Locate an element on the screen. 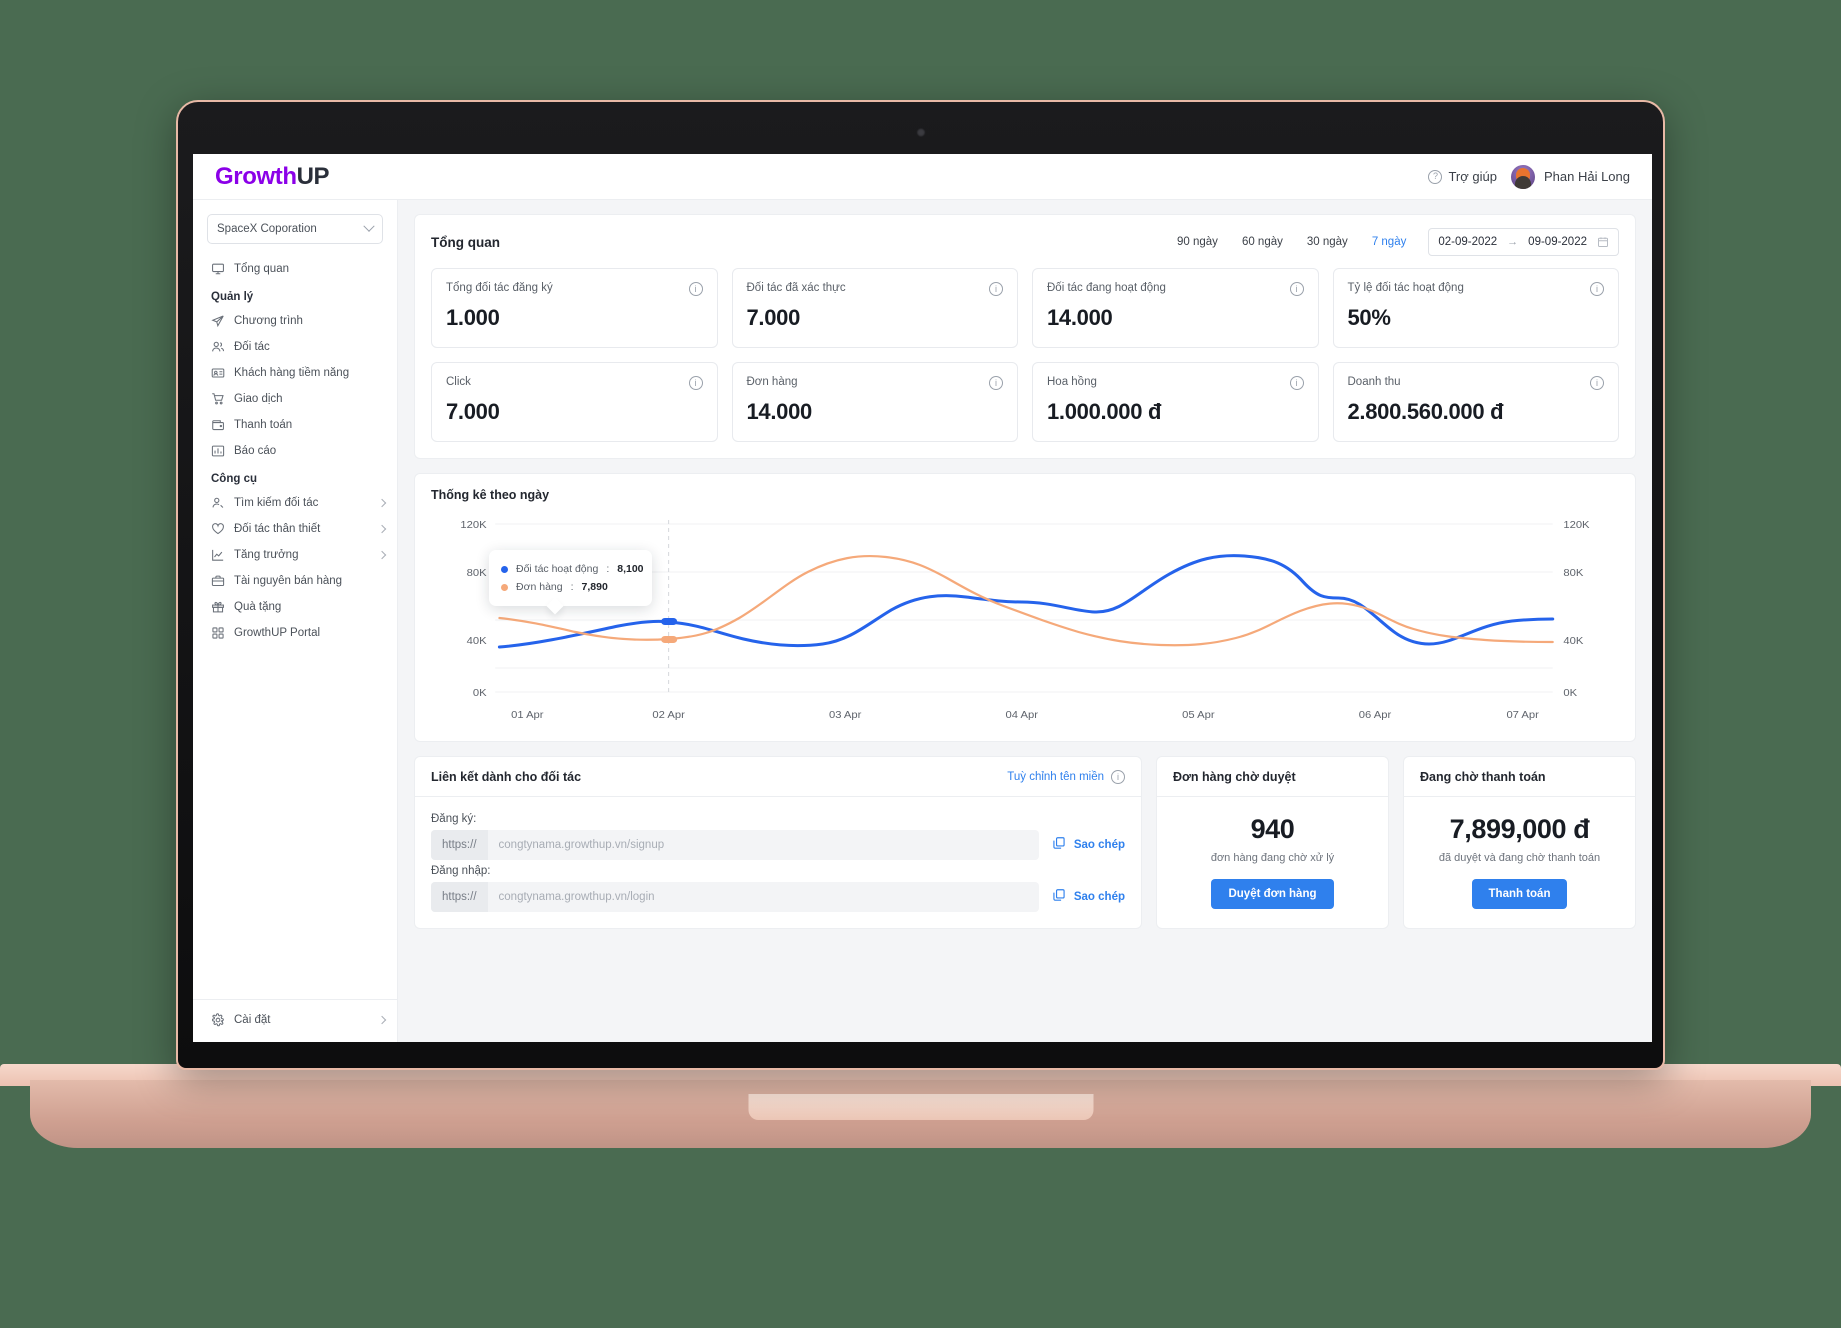 The image size is (1841, 1328). date-range-picker: 02-09-2022 → 09-09-2022 is located at coordinates (1523, 242).